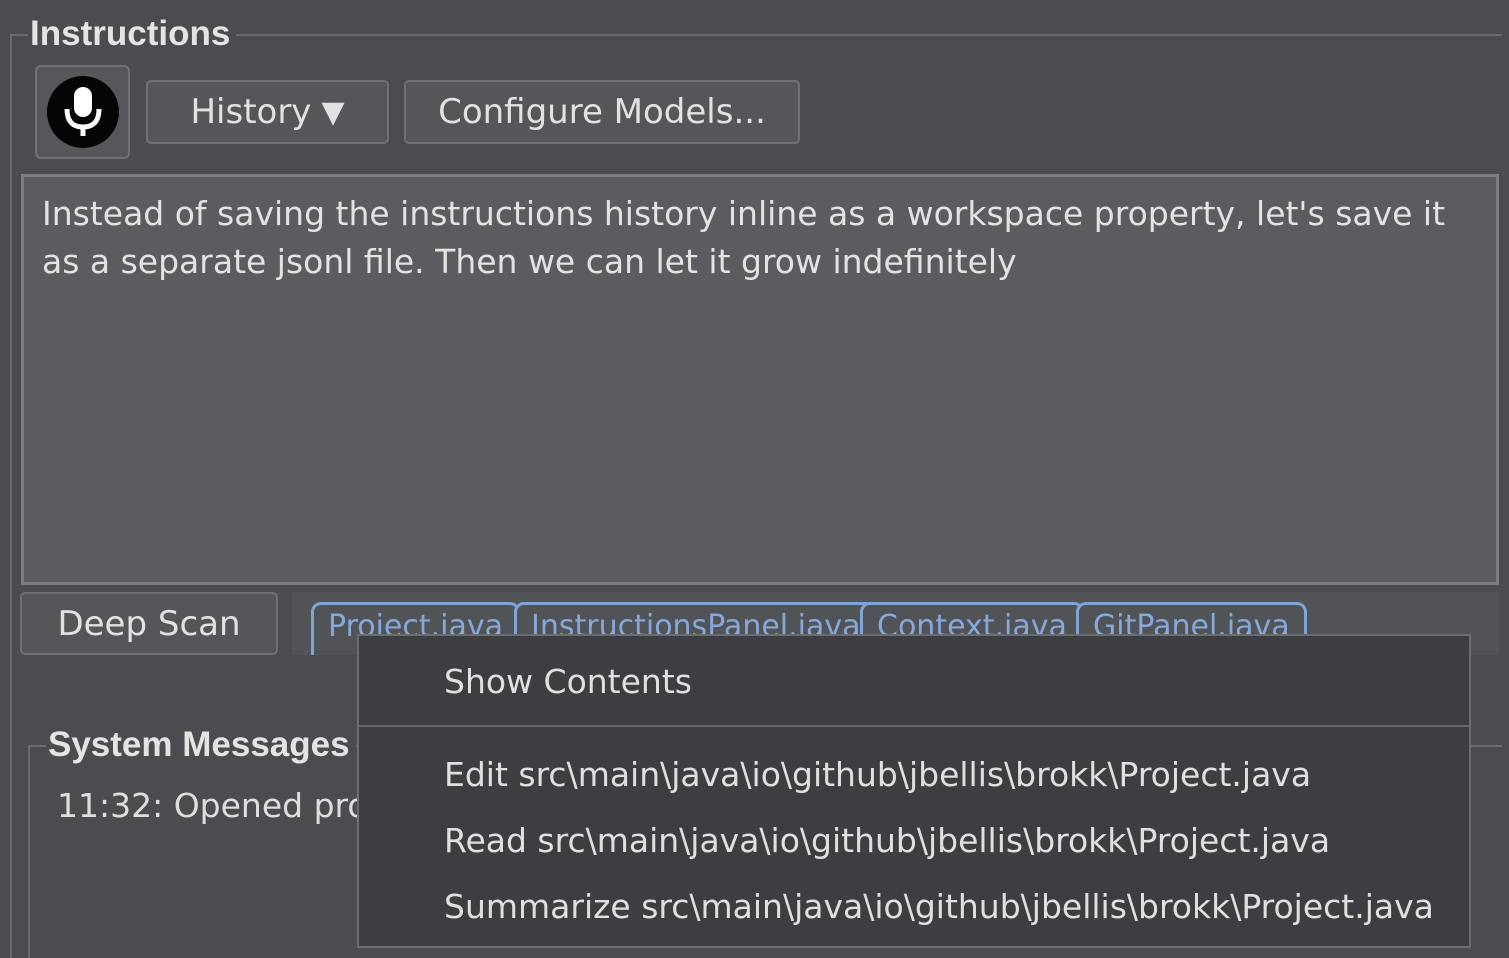  Describe the element at coordinates (251, 112) in the screenshot. I see `history-label: History` at that location.